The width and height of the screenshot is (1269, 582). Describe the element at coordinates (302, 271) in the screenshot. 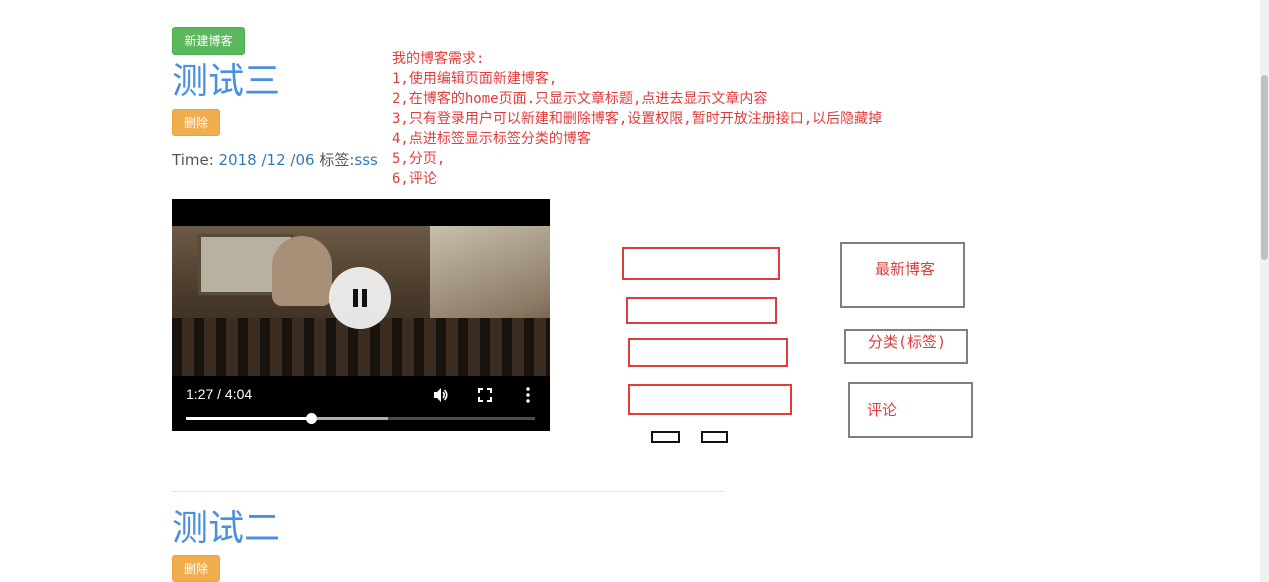

I see `video-scene-person` at that location.